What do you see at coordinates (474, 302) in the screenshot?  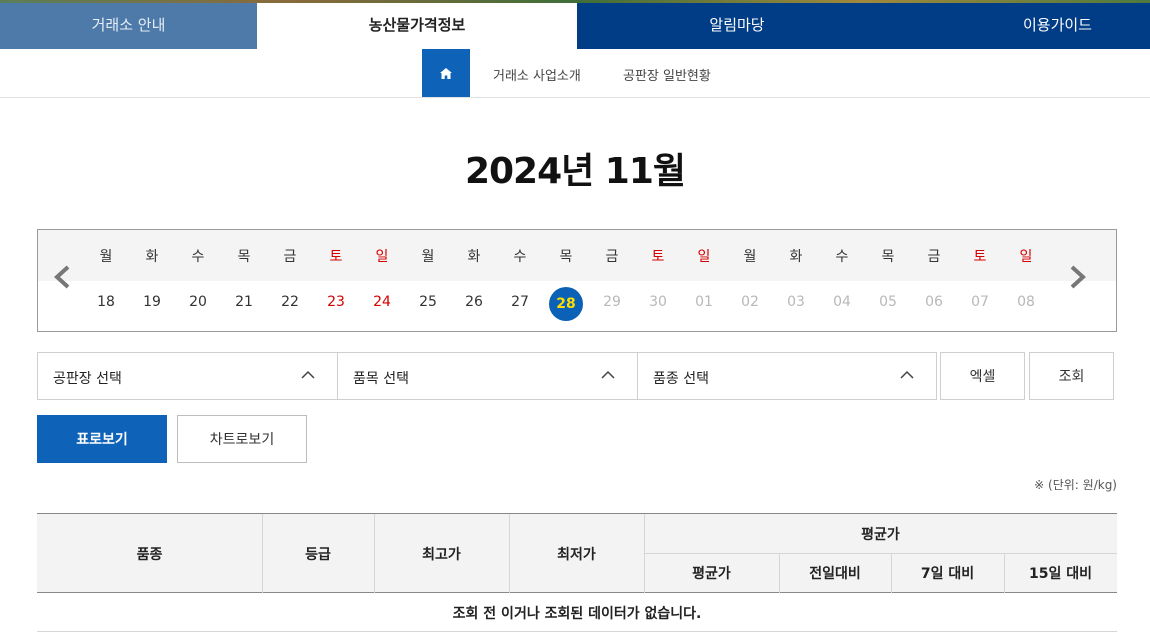 I see `calendar-date: 26` at bounding box center [474, 302].